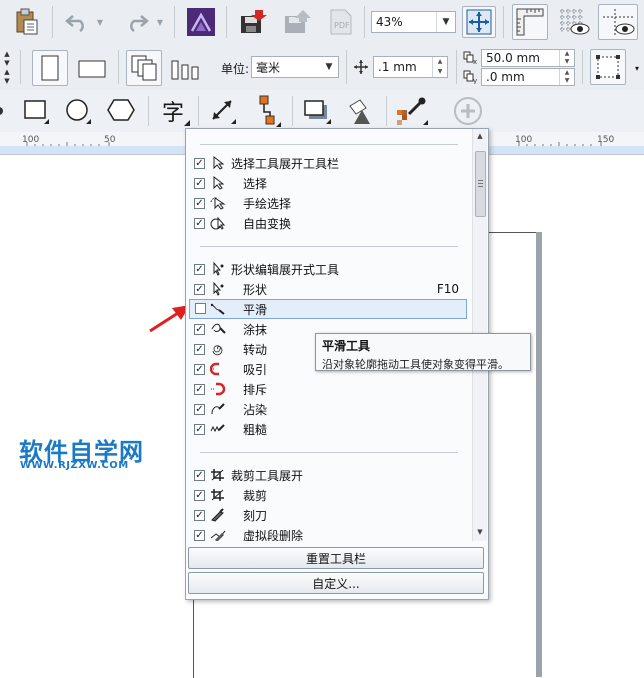  Describe the element at coordinates (255, 429) in the screenshot. I see `tool-label: 粗糙` at that location.